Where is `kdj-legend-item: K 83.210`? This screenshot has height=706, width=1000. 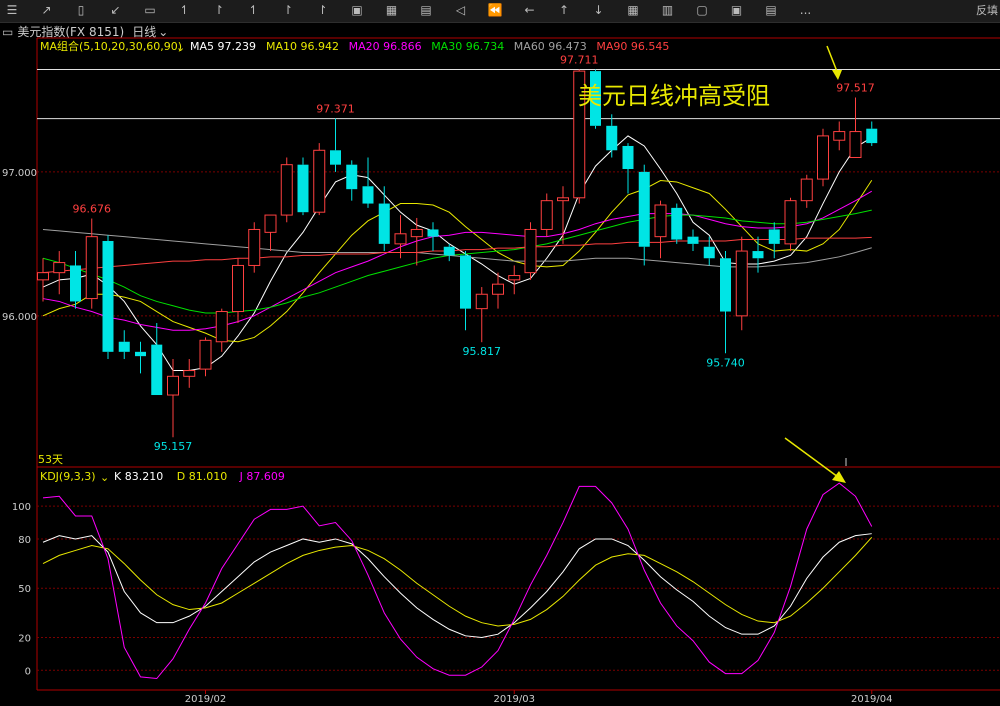 kdj-legend-item: K 83.210 is located at coordinates (138, 476).